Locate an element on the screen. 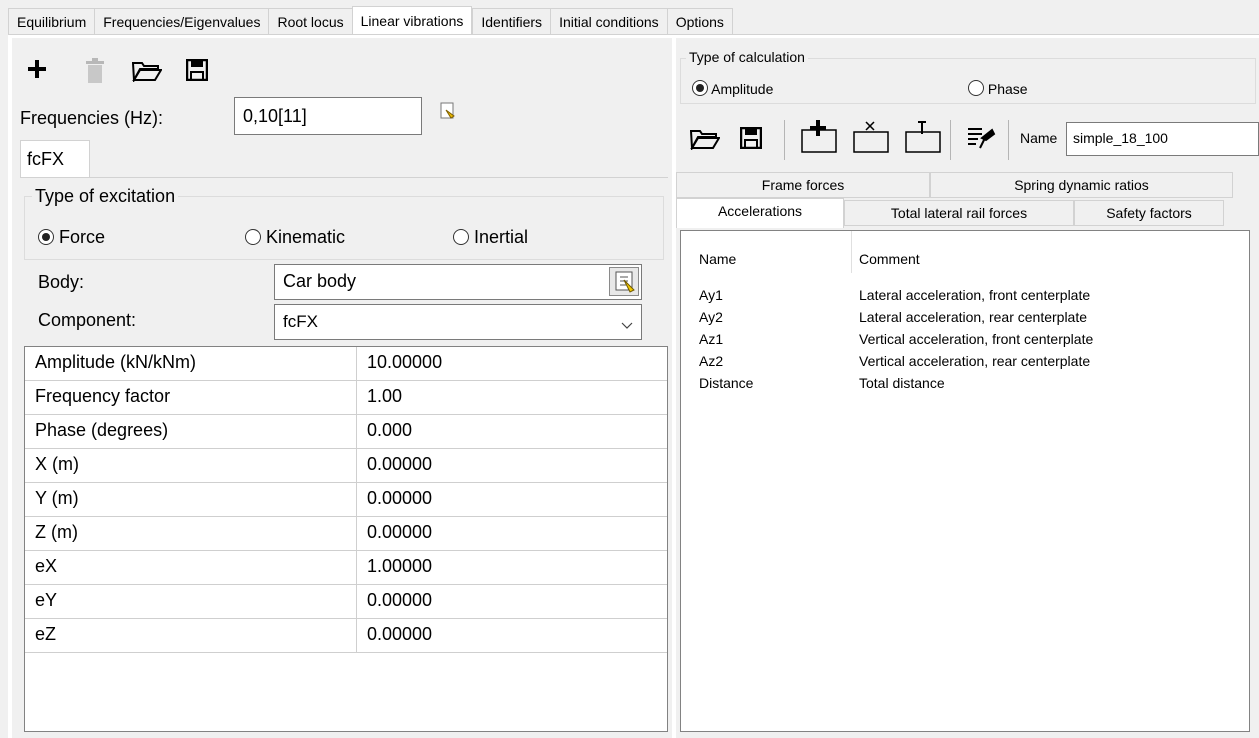  list-item-comment: Total distance is located at coordinates (902, 383).